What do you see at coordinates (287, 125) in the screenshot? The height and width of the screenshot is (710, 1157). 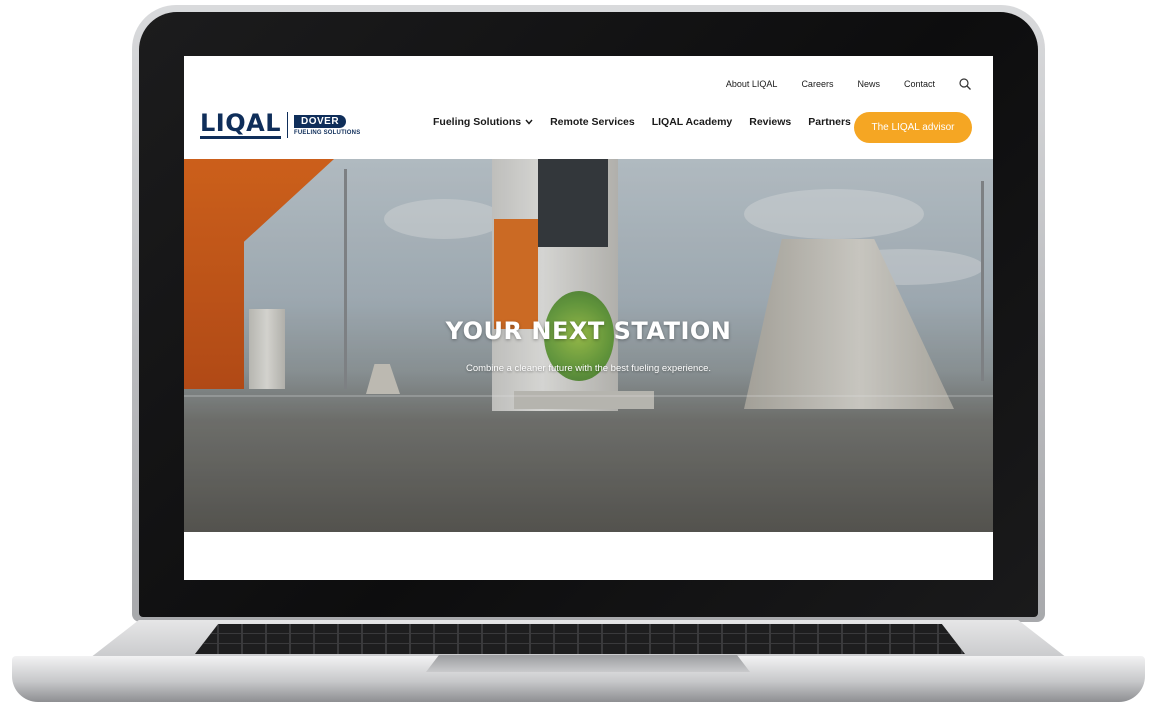 I see `logo-divider` at bounding box center [287, 125].